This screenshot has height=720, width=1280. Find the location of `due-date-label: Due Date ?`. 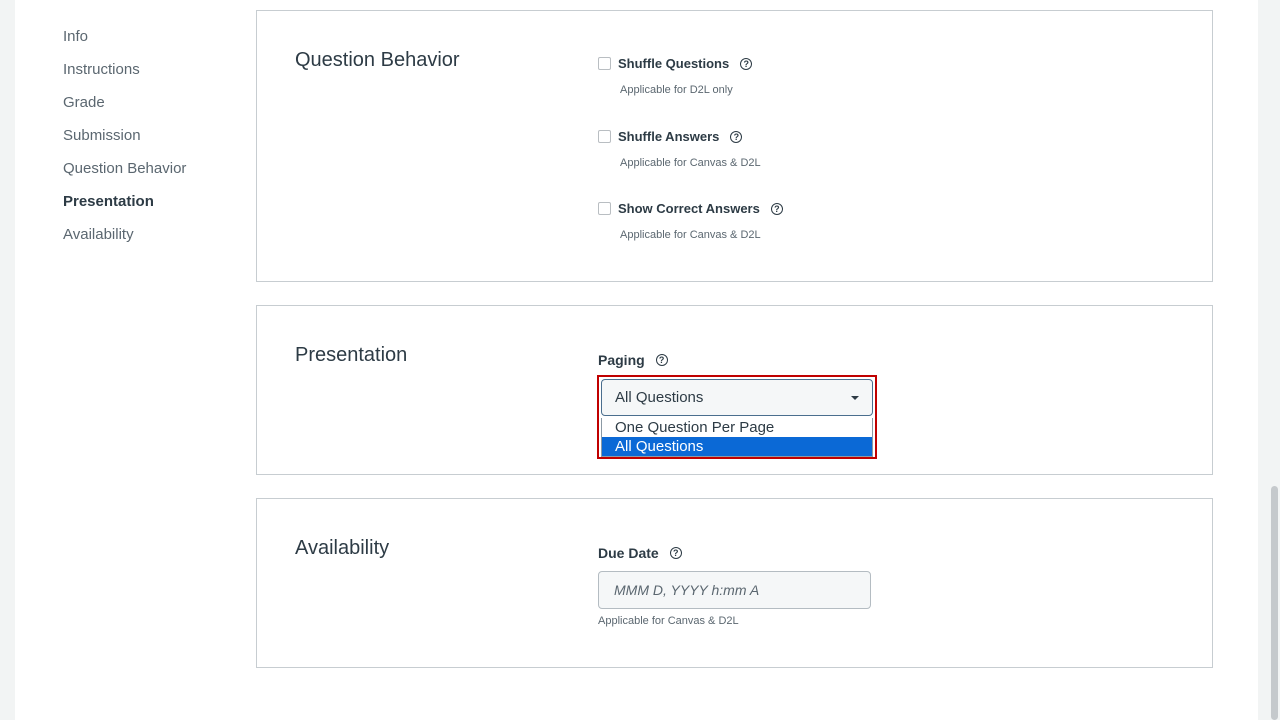

due-date-label: Due Date ? is located at coordinates (640, 553).